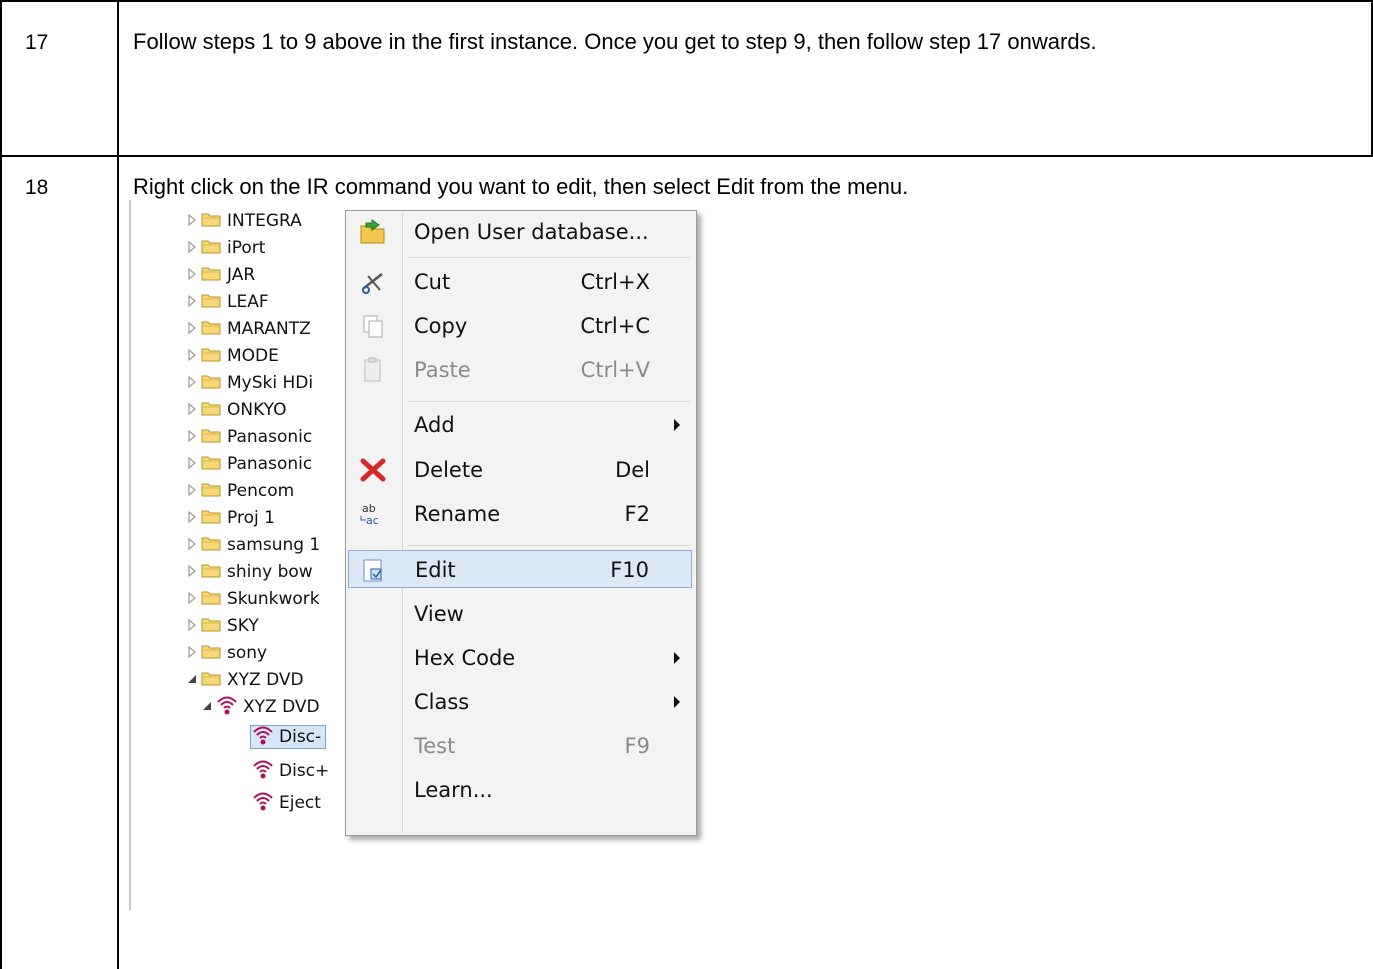  What do you see at coordinates (226, 248) in the screenshot?
I see `tree-folder: iPort` at bounding box center [226, 248].